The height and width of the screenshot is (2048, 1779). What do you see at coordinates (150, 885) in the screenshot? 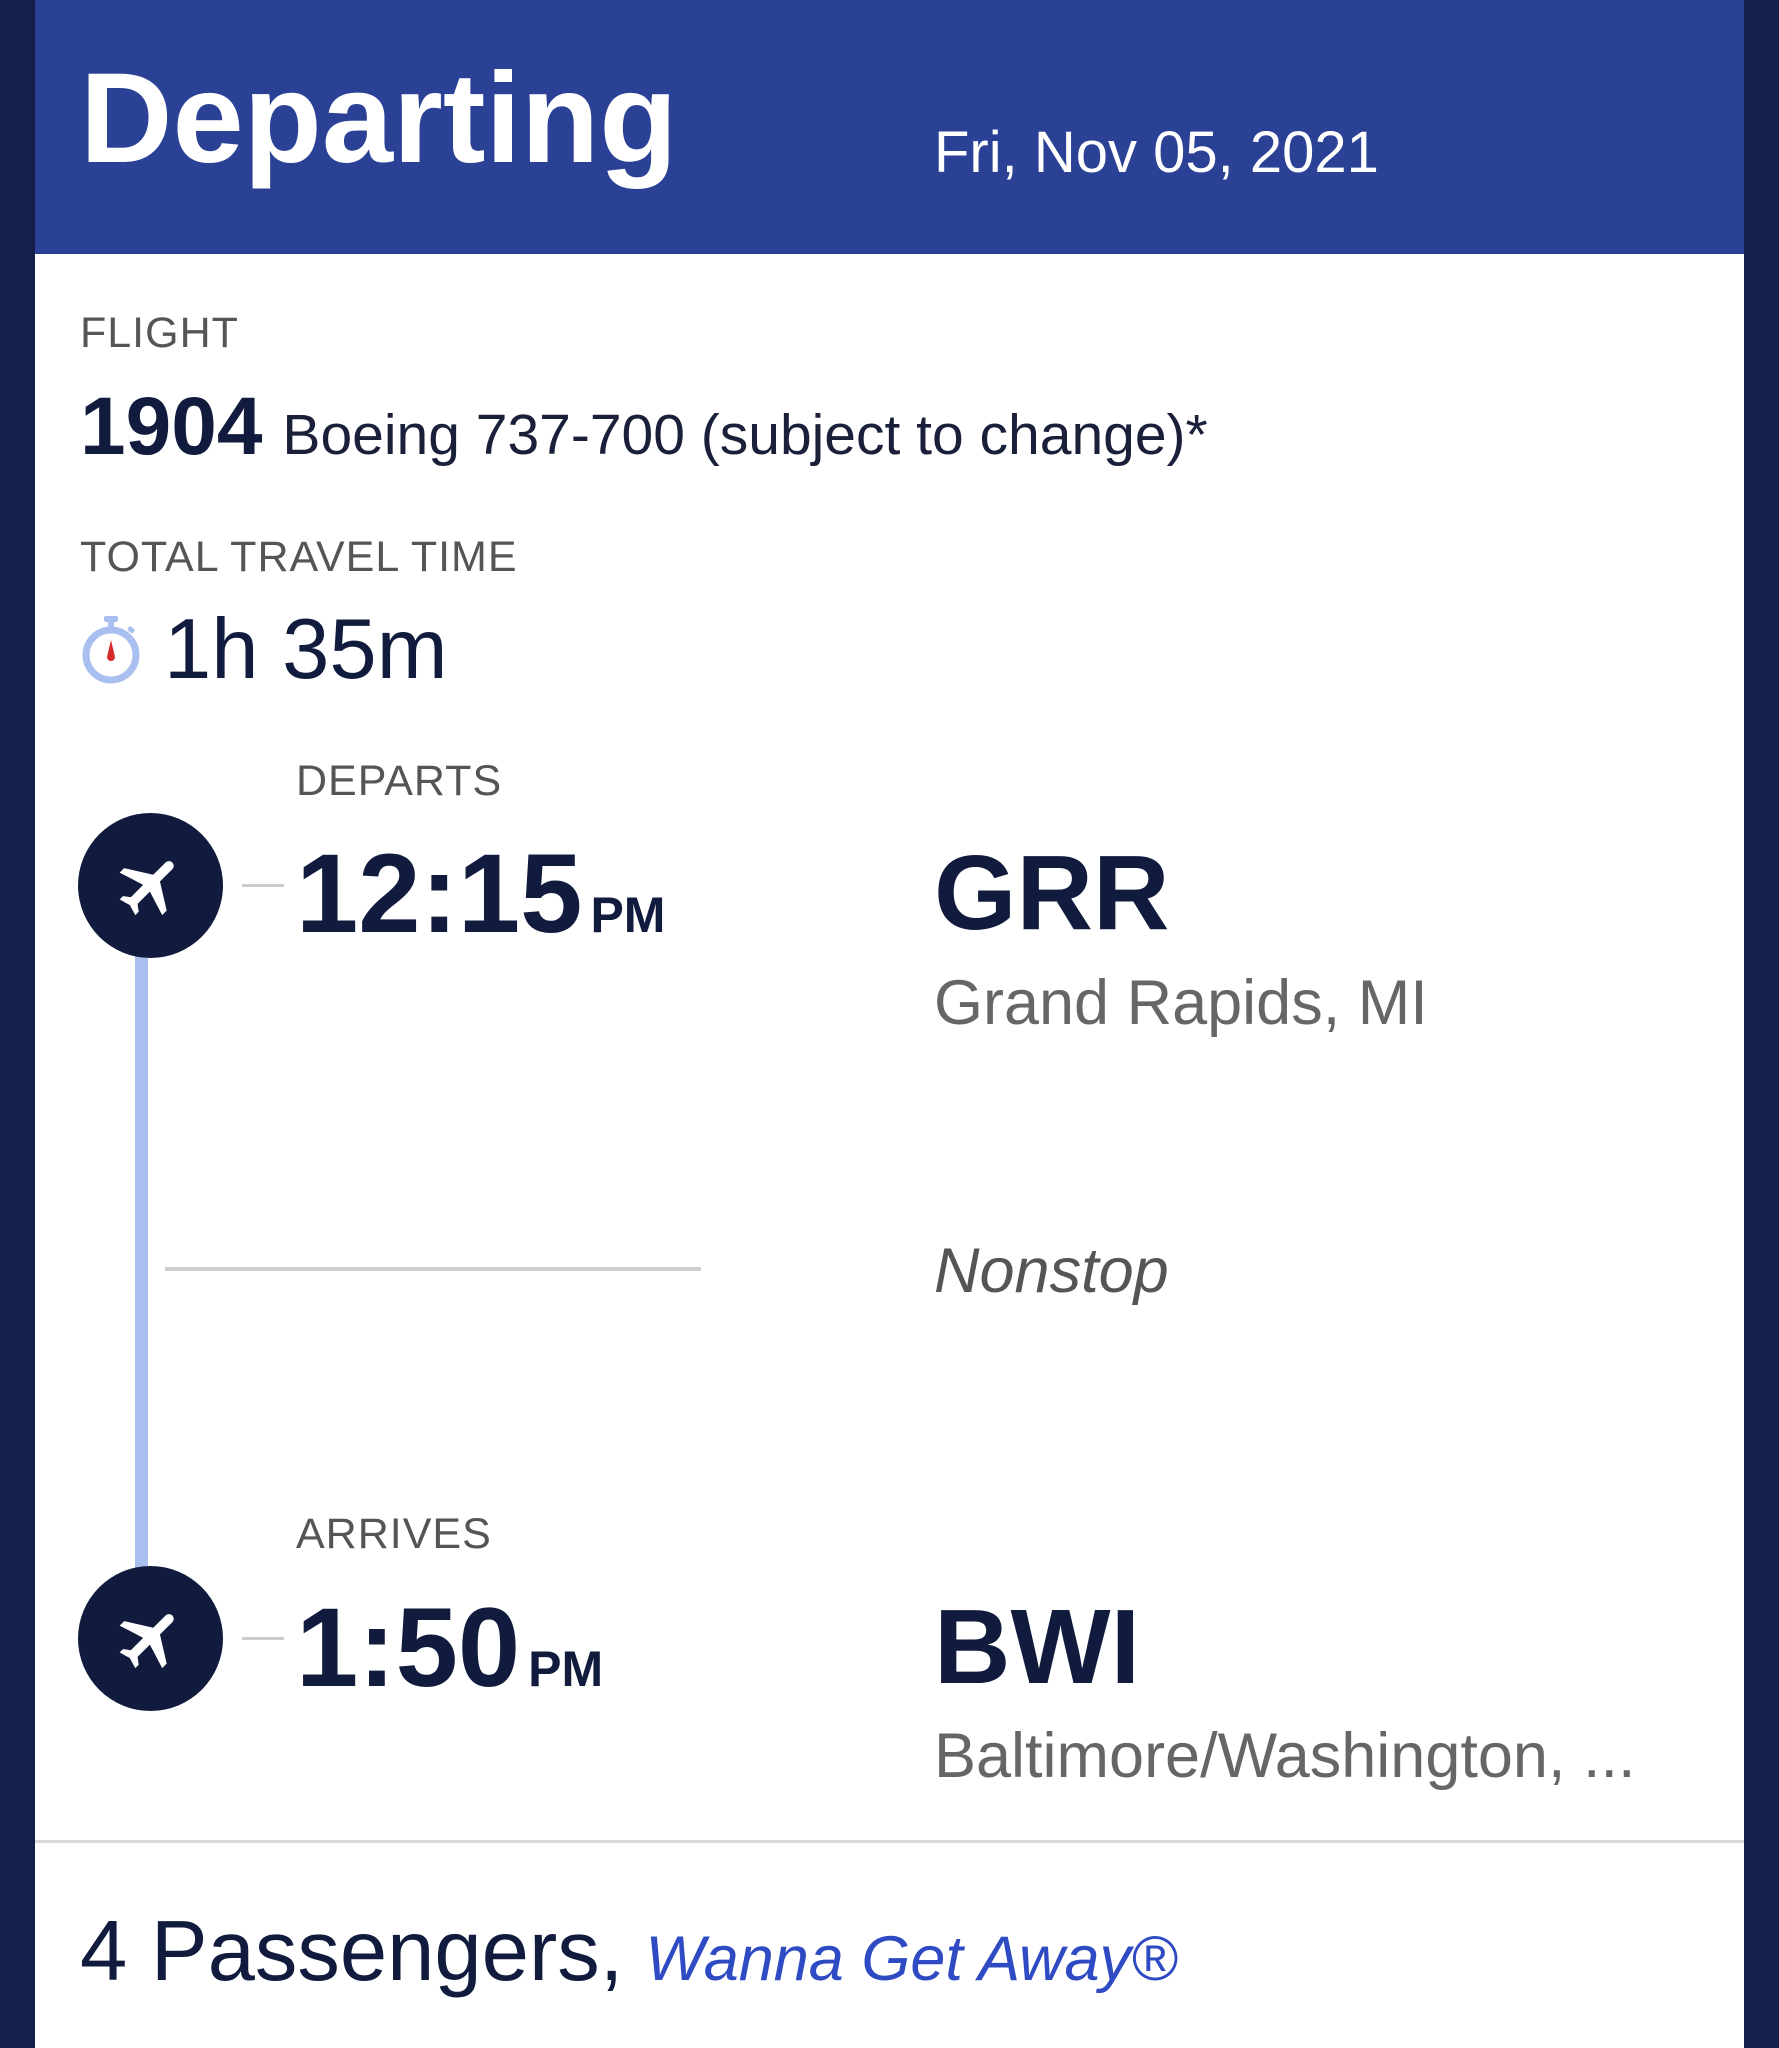
I see `airplane-takeoff-icon` at bounding box center [150, 885].